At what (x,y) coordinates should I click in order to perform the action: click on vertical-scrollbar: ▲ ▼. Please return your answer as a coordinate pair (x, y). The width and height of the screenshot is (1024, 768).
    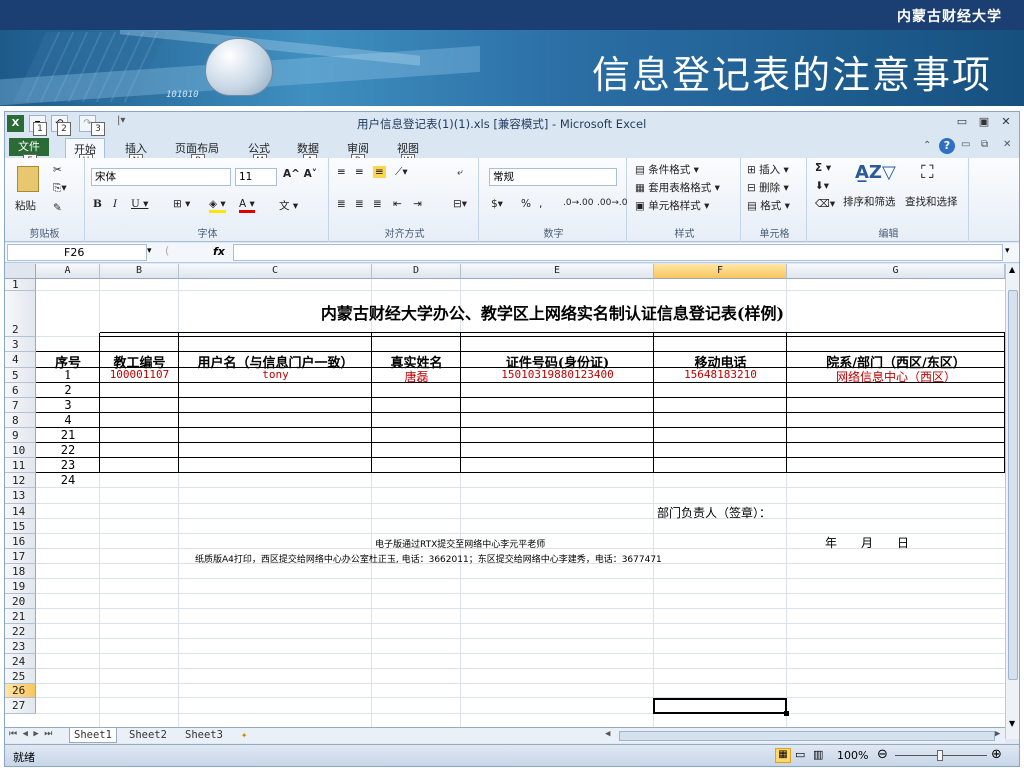
    Looking at the image, I should click on (1012, 501).